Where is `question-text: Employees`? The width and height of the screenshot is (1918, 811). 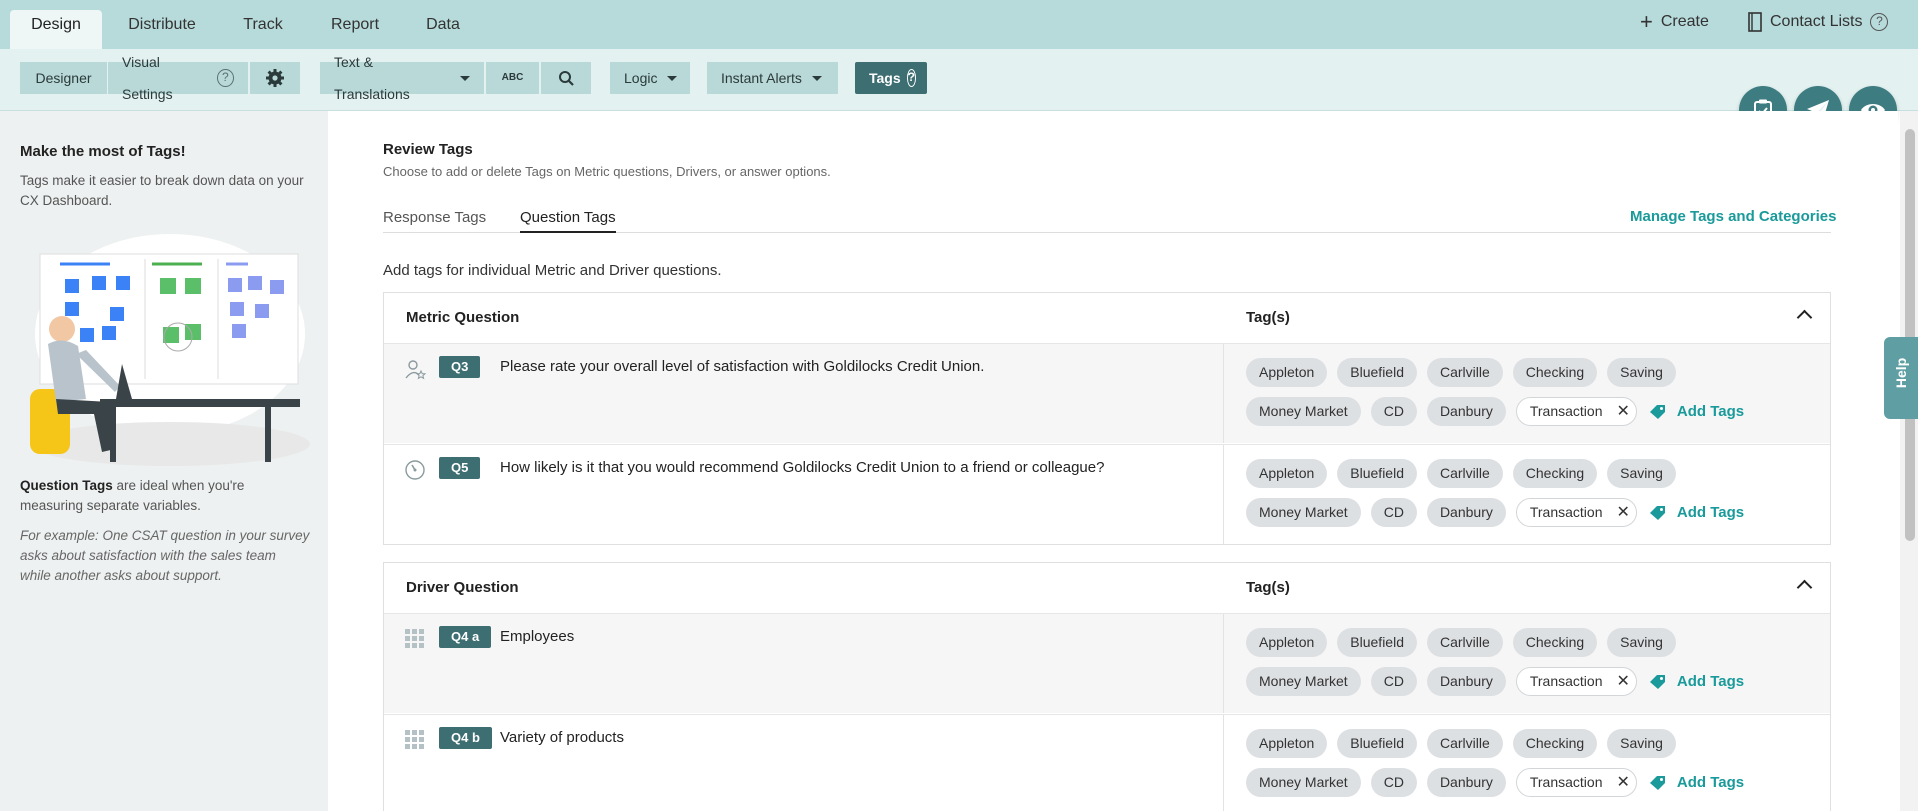 question-text: Employees is located at coordinates (537, 636).